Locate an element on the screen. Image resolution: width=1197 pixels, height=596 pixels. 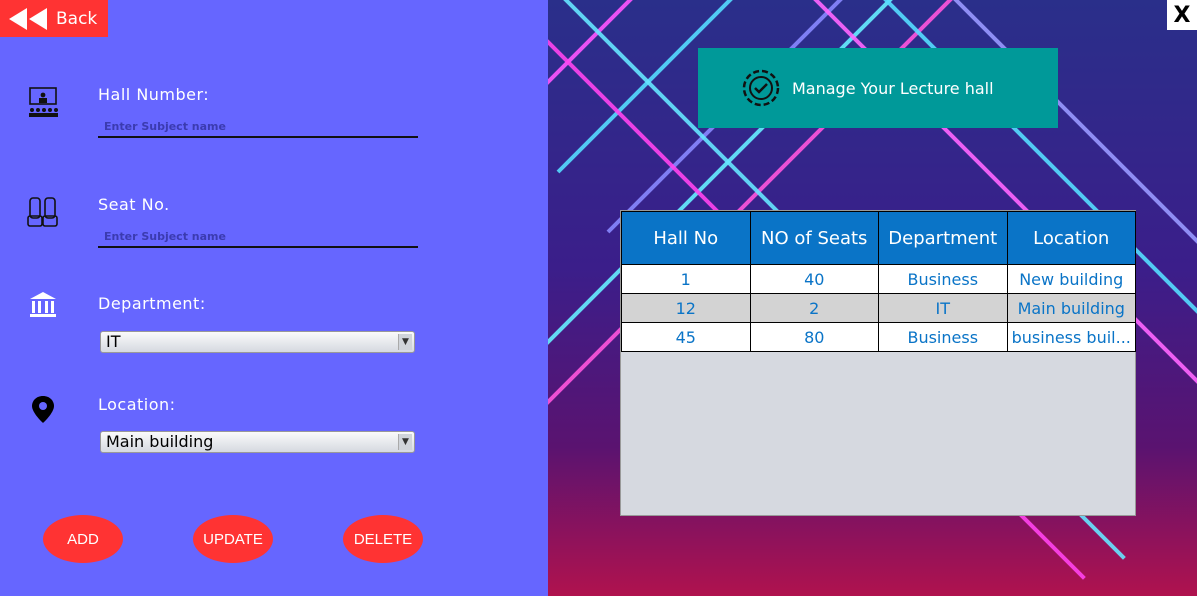
location-select: Main building ▼ is located at coordinates (257, 442).